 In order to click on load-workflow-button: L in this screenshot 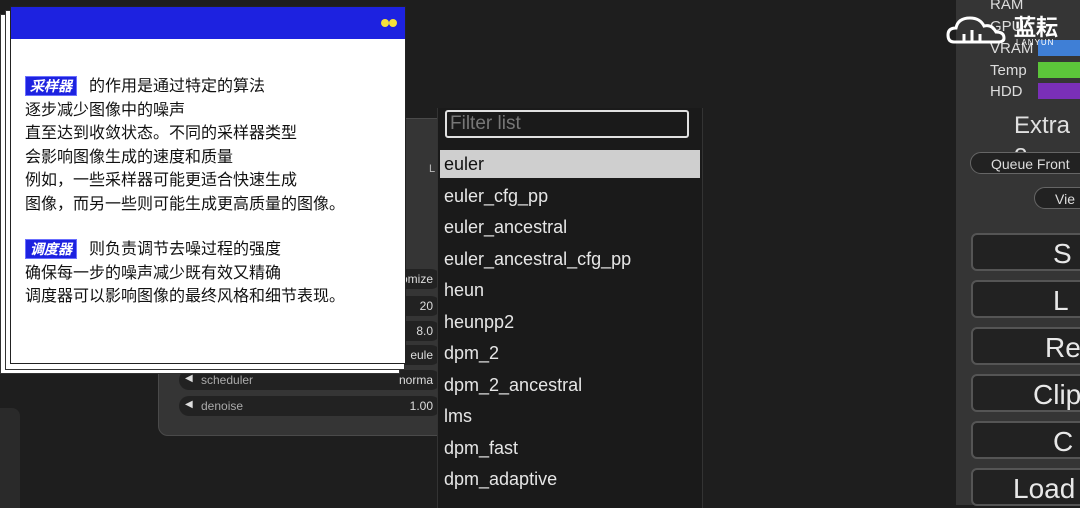, I will do `click(1025, 299)`.